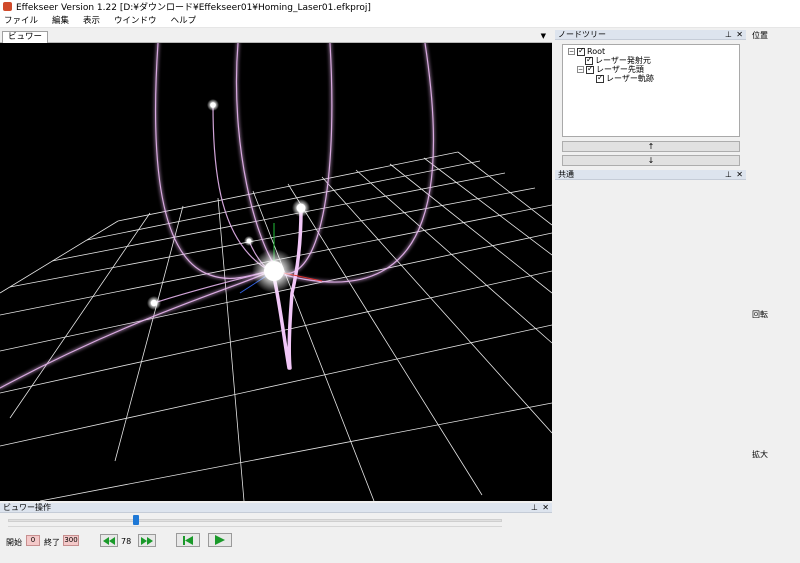 The width and height of the screenshot is (800, 563). I want to click on skip-back-icon, so click(188, 540).